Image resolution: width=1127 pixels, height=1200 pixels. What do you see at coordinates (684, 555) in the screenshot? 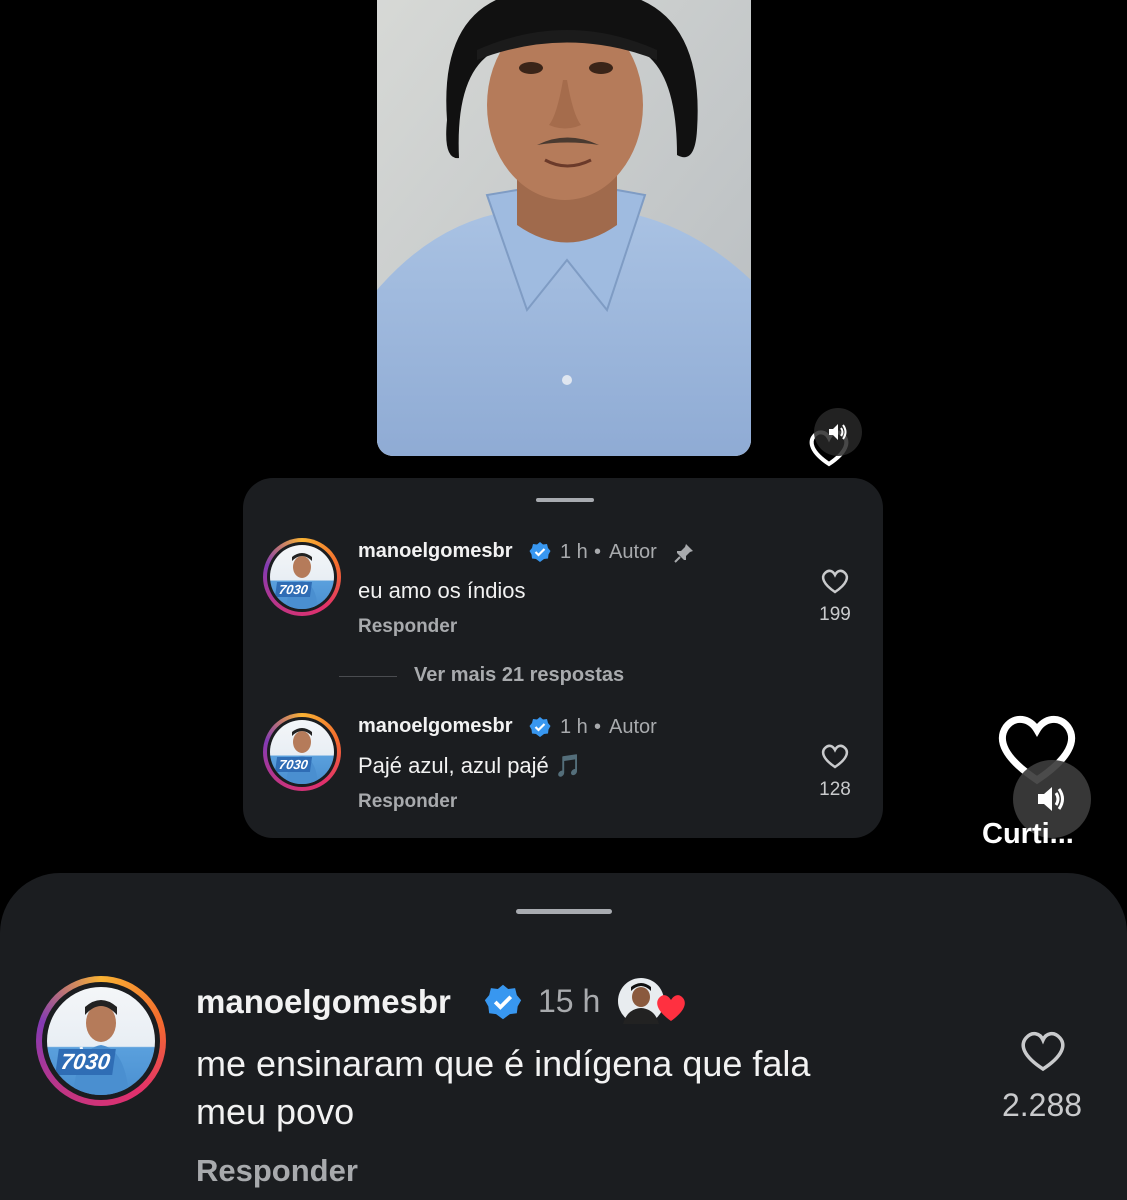
I see `pin-icon` at bounding box center [684, 555].